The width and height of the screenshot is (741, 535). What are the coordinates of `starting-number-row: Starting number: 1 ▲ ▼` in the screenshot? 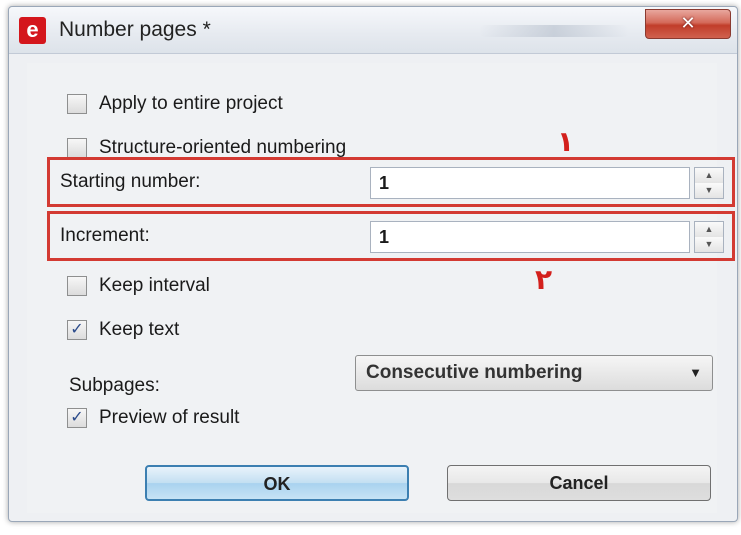 It's located at (391, 182).